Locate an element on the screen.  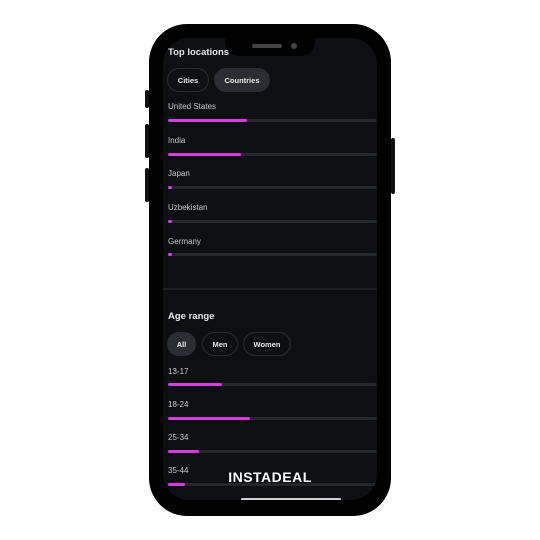
tab-countries-label: Countries is located at coordinates (242, 80).